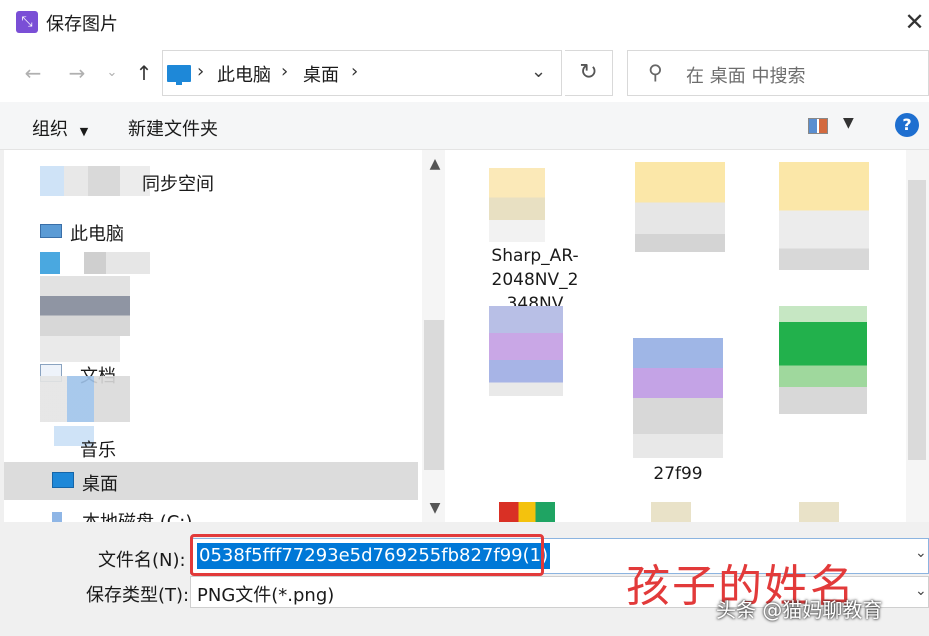 This screenshot has width=929, height=636. I want to click on organize-menu: 组织 ▼, so click(60, 128).